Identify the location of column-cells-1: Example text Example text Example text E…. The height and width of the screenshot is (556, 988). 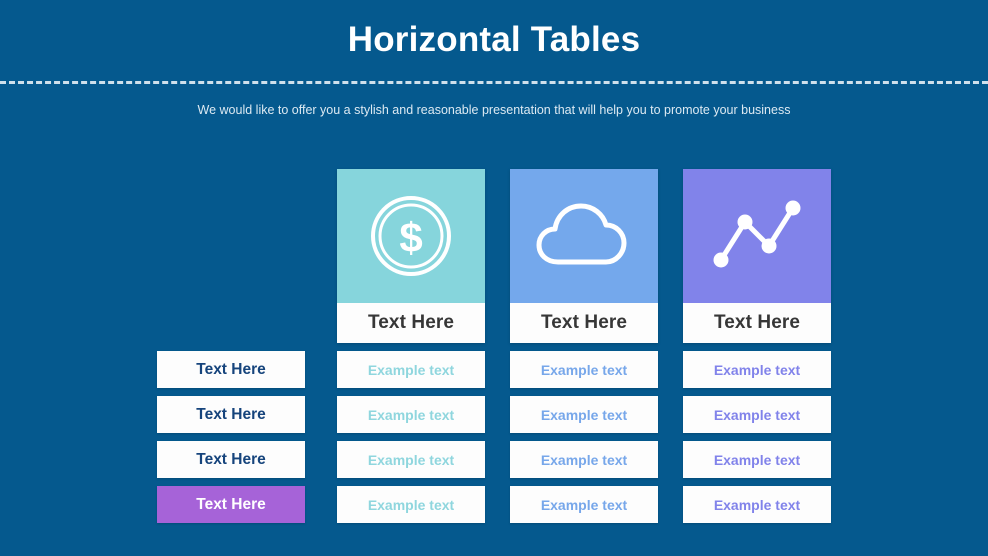
(411, 441).